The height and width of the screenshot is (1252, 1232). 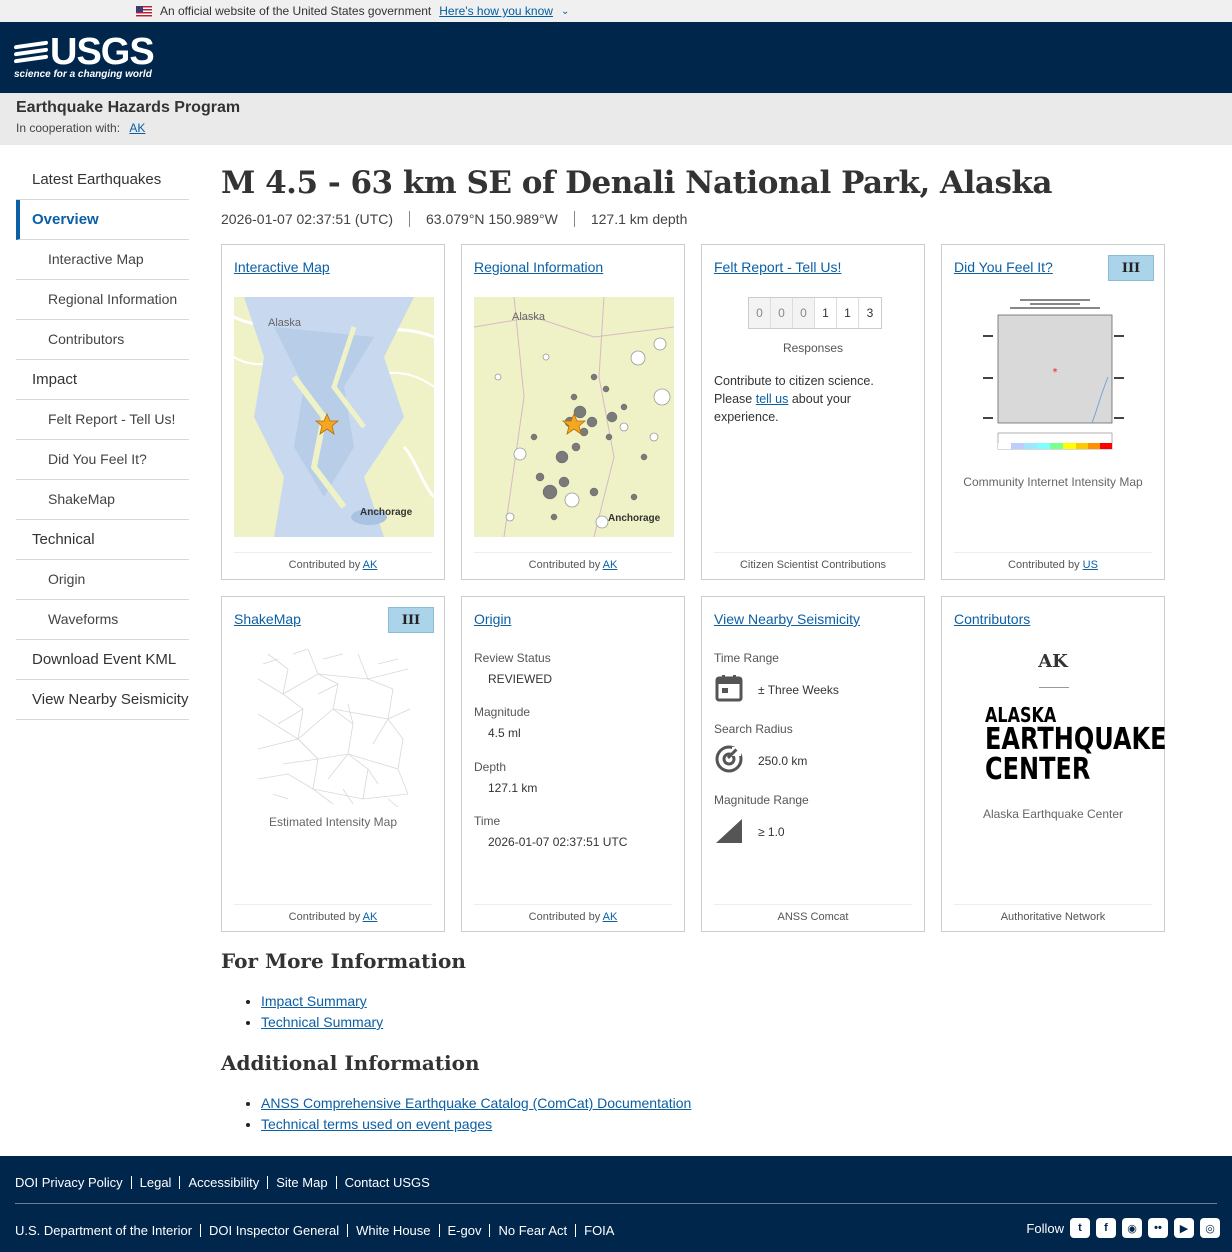 What do you see at coordinates (813, 803) in the screenshot?
I see `magnitude-range-label: Magnitude Range` at bounding box center [813, 803].